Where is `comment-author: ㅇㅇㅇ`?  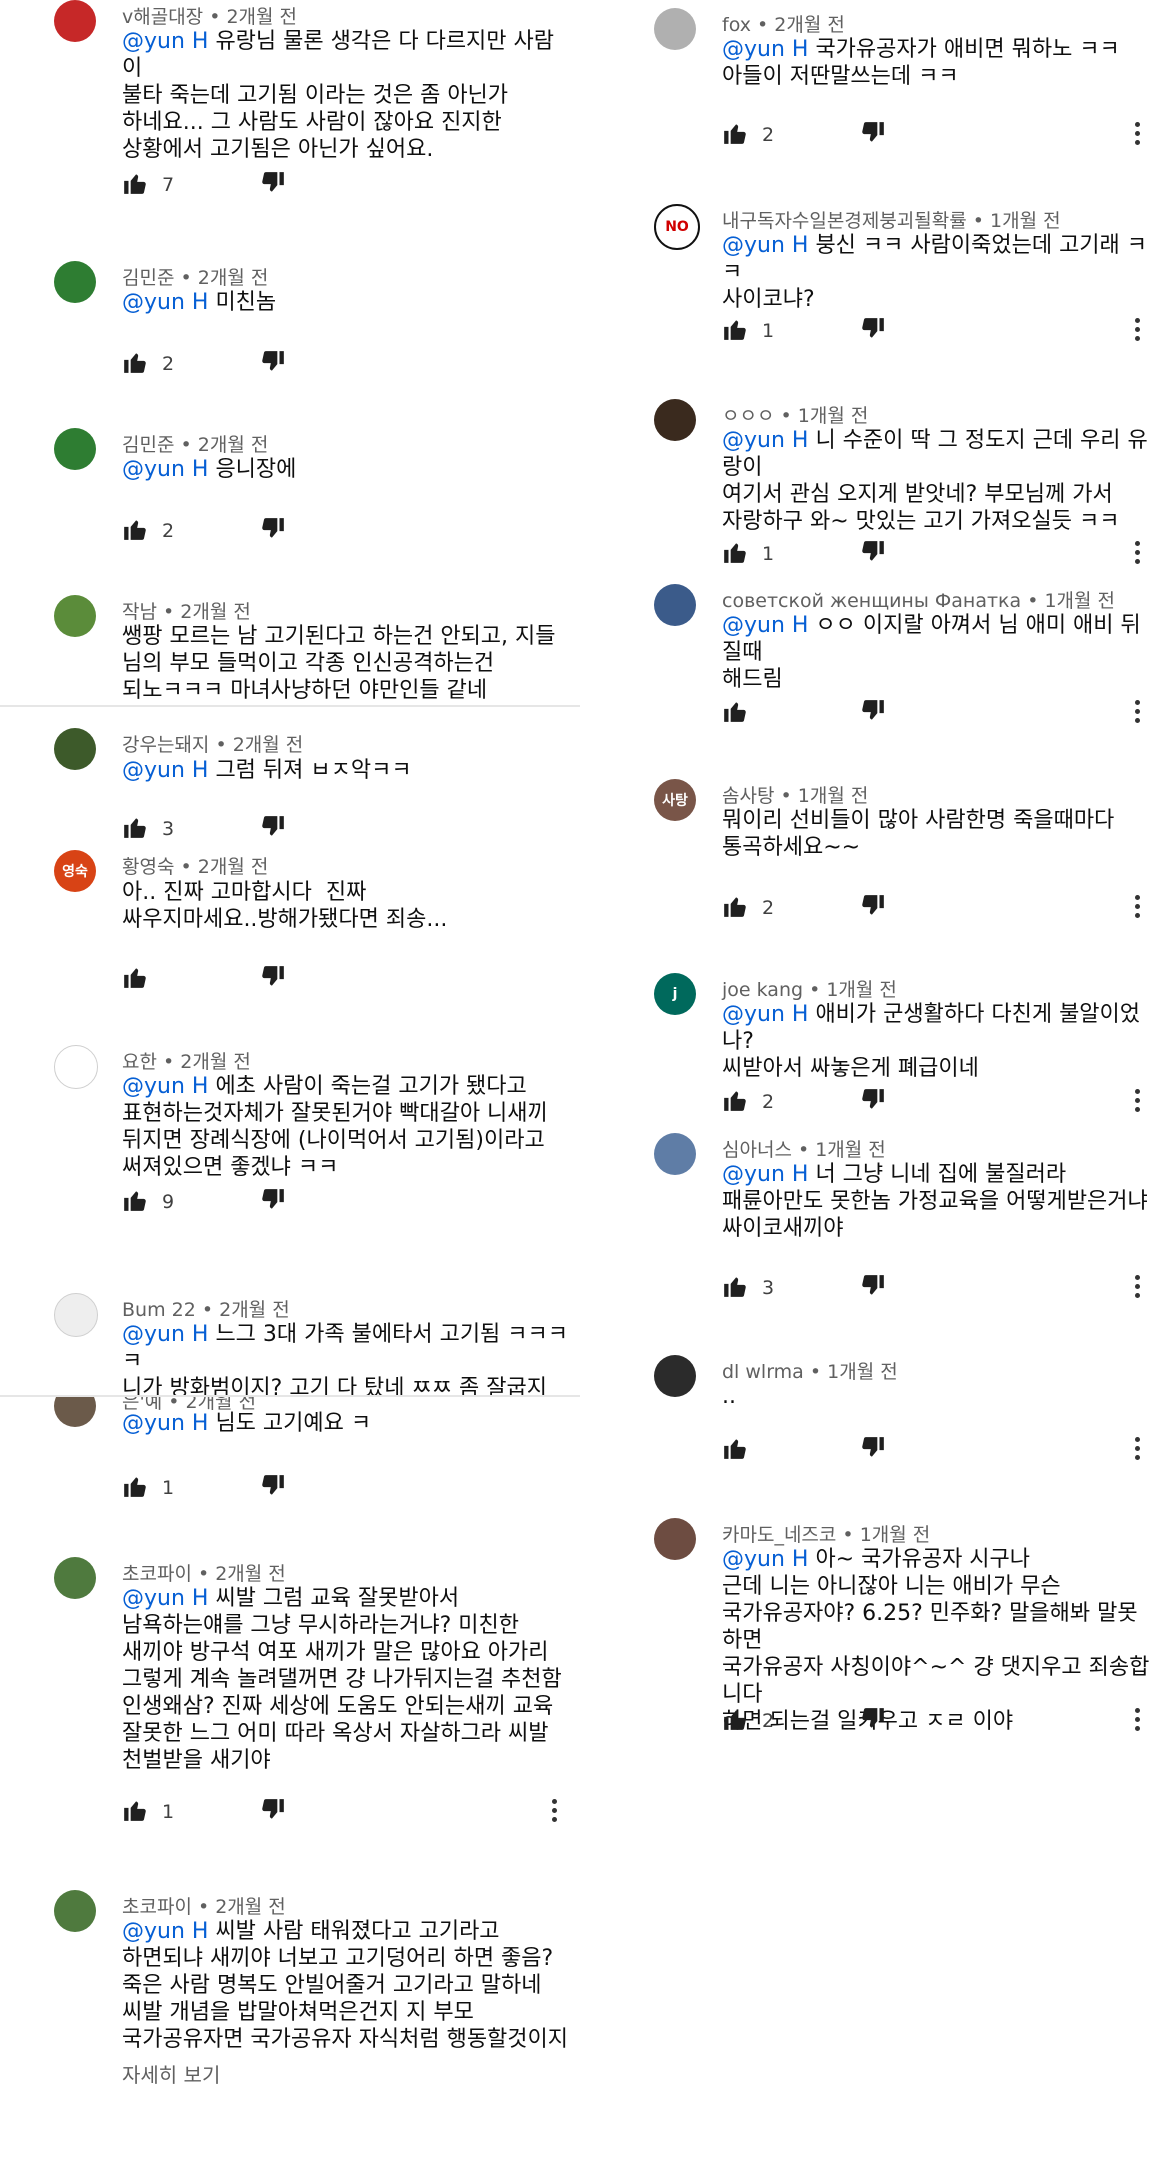
comment-author: ㅇㅇㅇ is located at coordinates (748, 416).